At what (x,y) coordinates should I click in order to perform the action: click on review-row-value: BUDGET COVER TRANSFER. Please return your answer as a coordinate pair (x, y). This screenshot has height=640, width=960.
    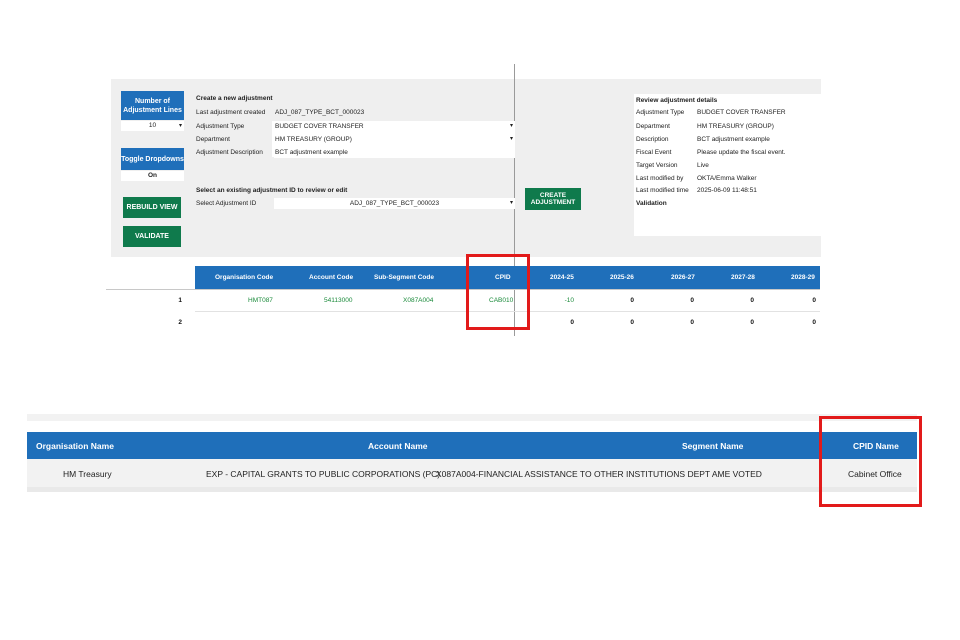
    Looking at the image, I should click on (741, 112).